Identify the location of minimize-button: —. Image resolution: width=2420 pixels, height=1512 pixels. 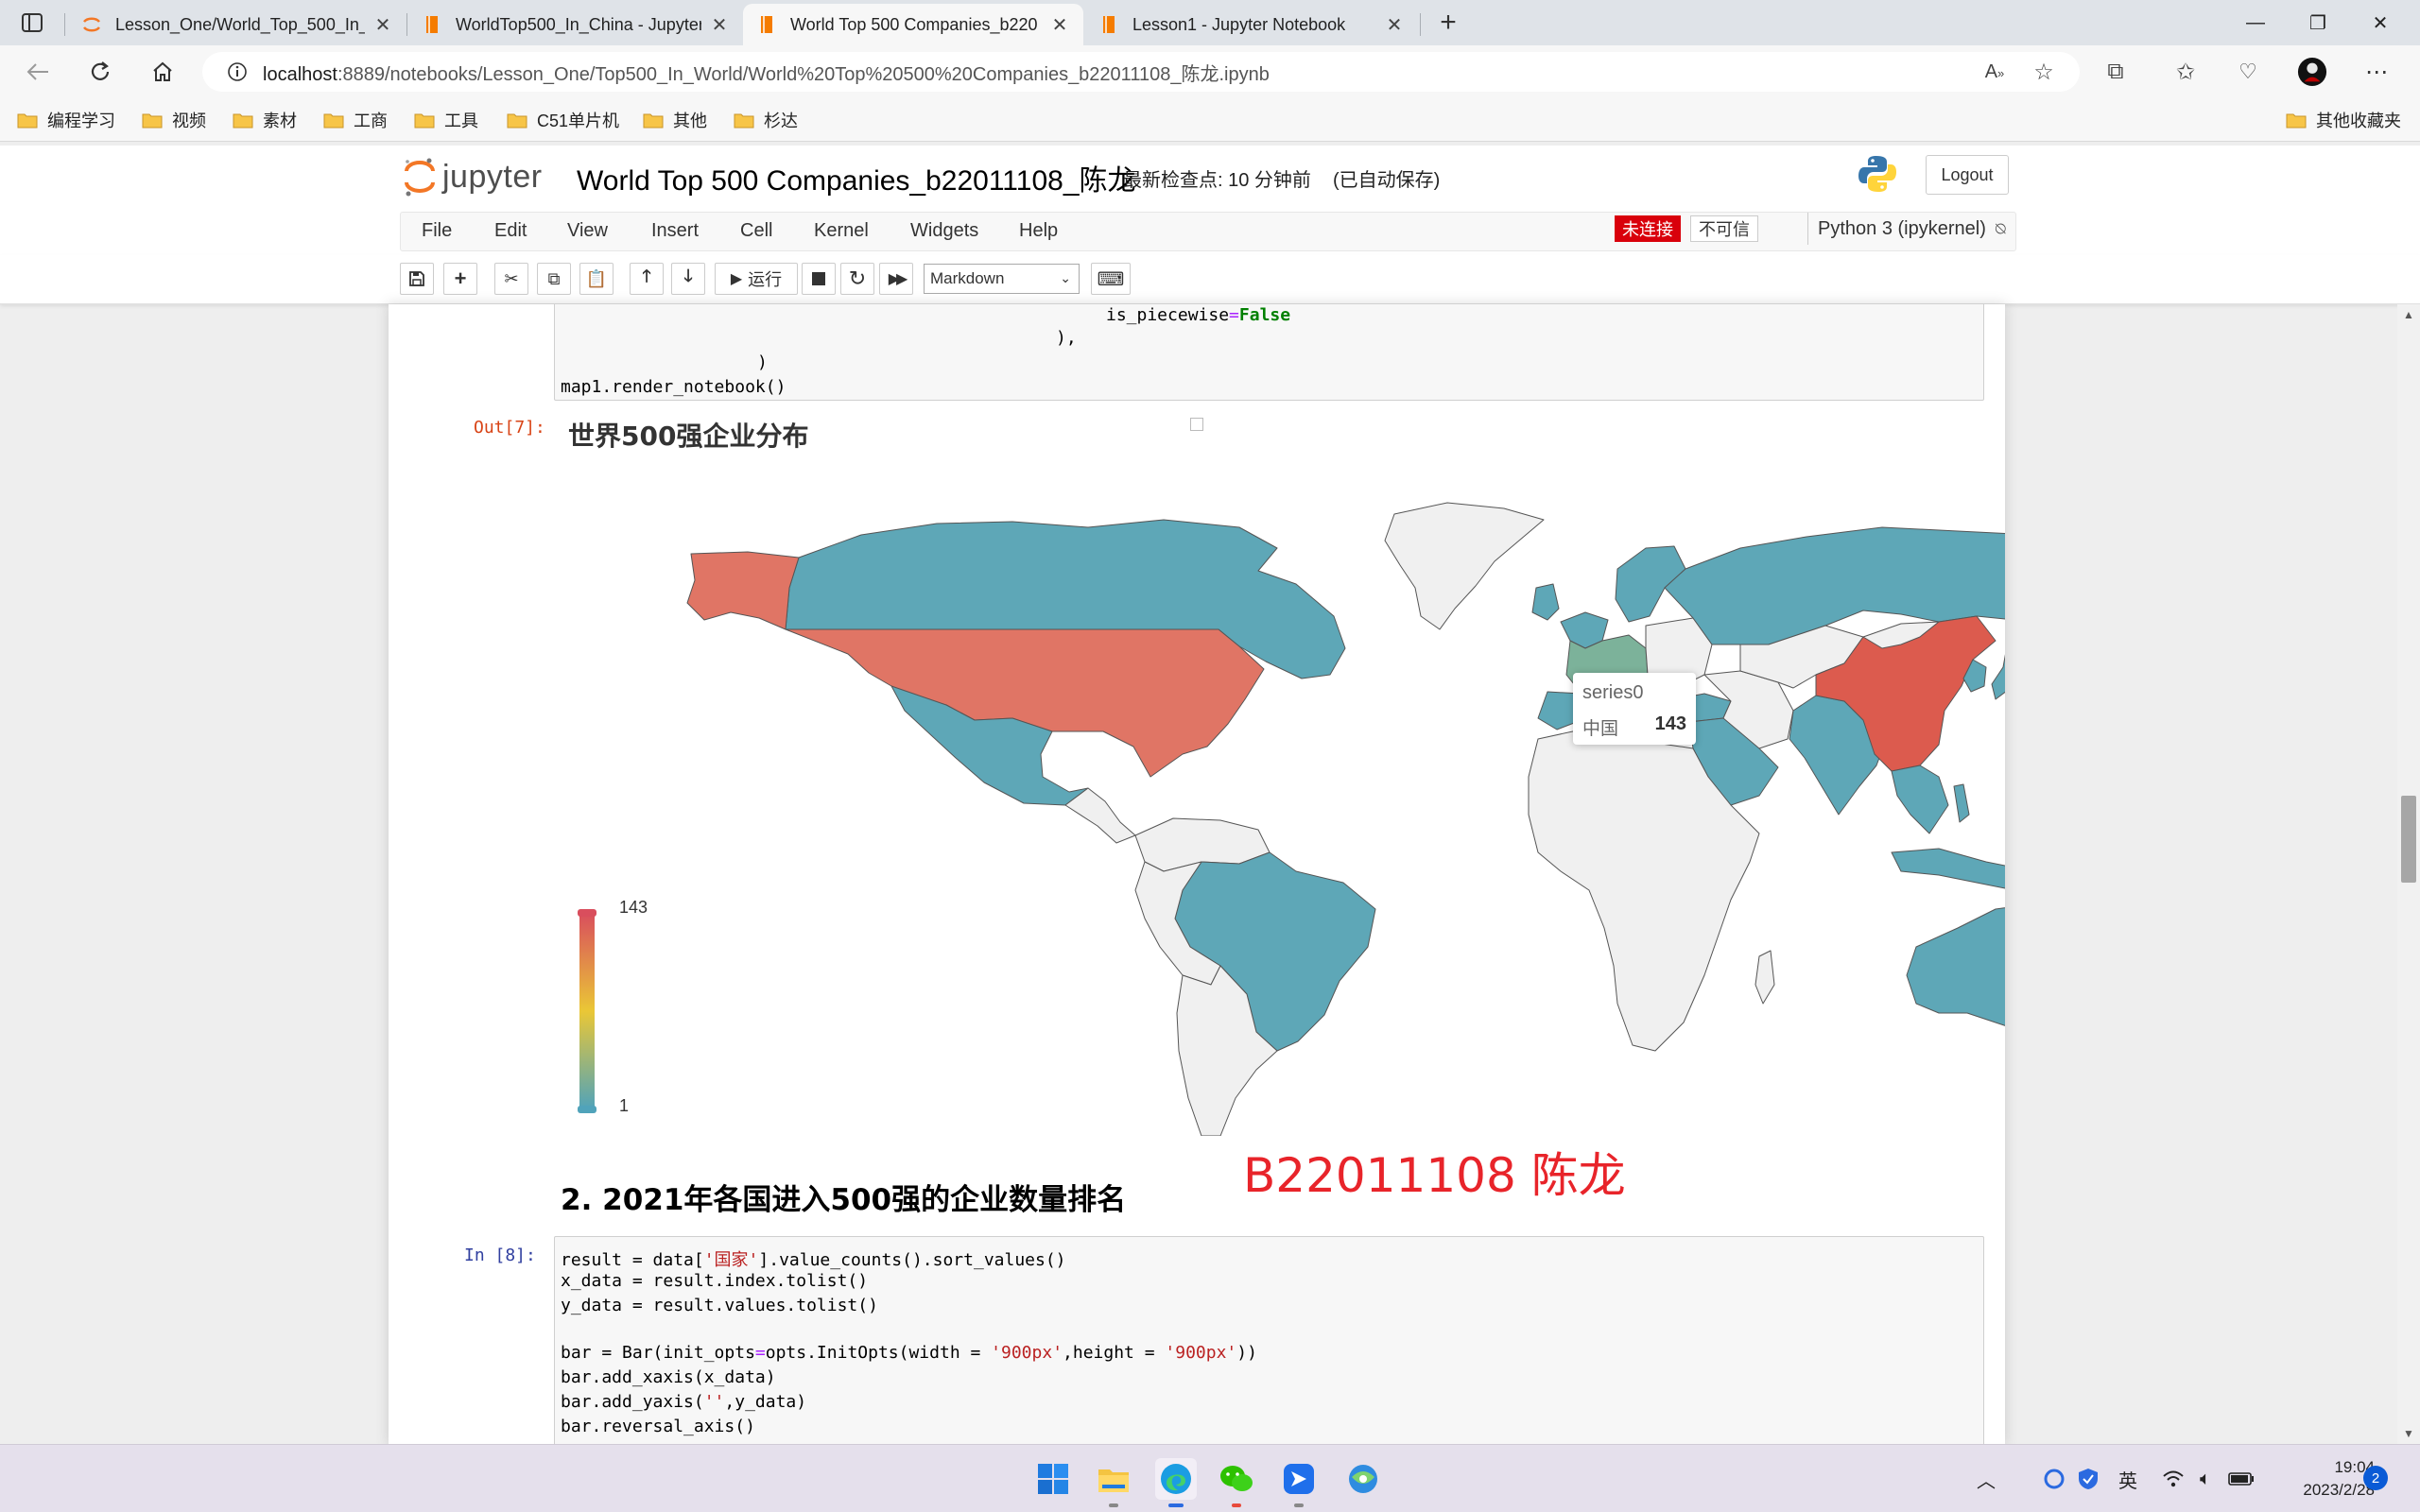
(2255, 22).